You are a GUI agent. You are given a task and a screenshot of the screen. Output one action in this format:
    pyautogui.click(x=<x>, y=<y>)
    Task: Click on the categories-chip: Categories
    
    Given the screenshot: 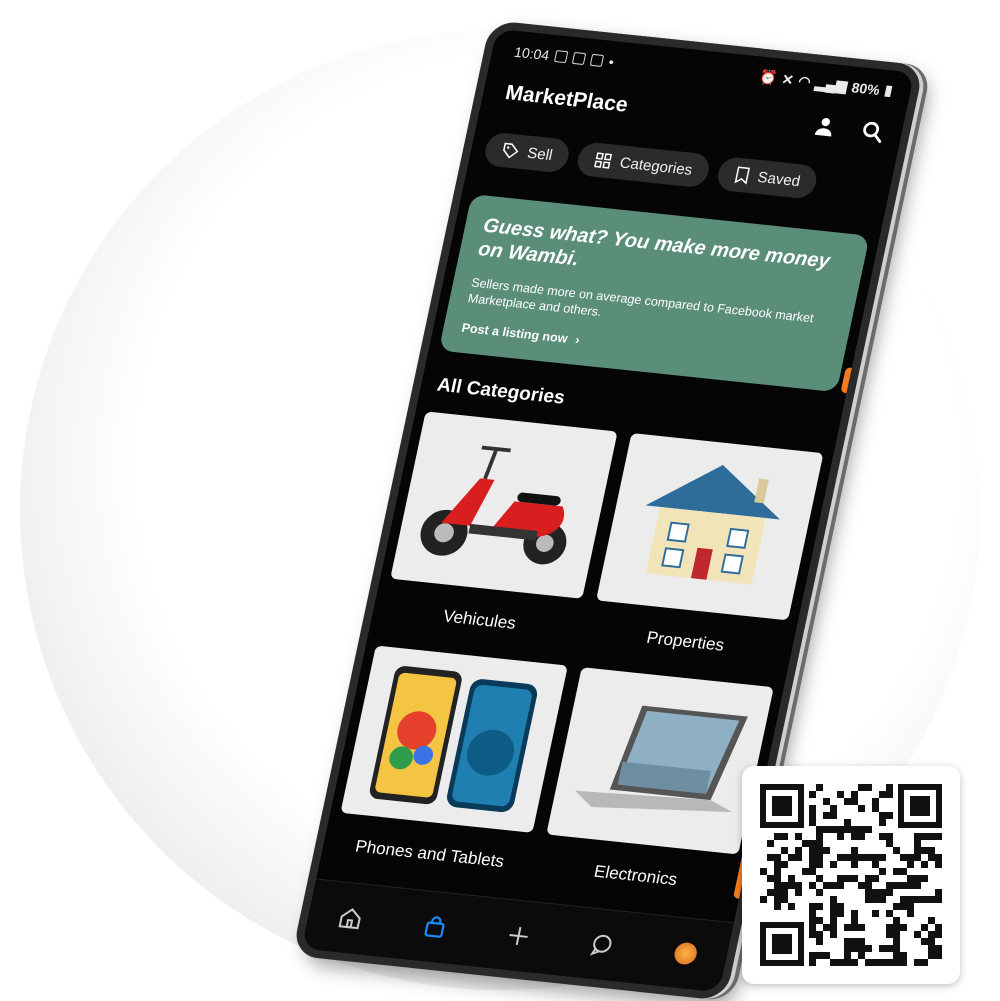 What is the action you would take?
    pyautogui.click(x=643, y=165)
    